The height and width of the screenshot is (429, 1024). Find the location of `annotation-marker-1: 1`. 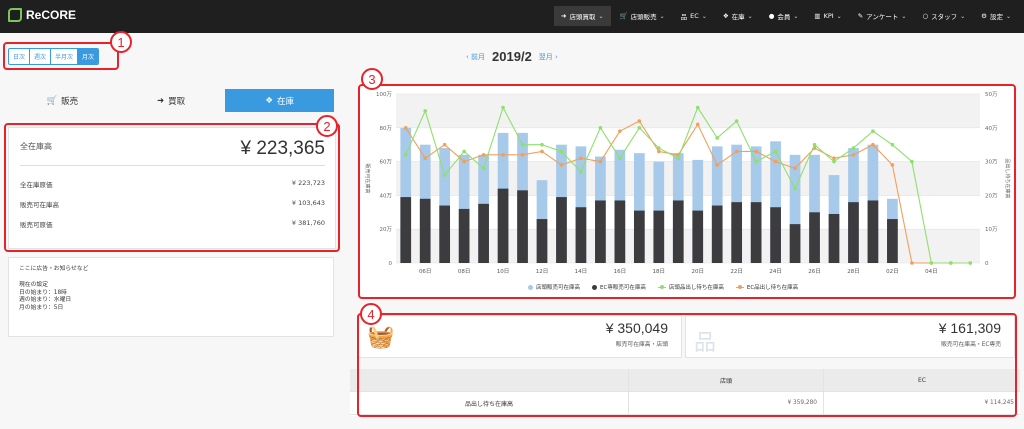

annotation-marker-1: 1 is located at coordinates (121, 42).